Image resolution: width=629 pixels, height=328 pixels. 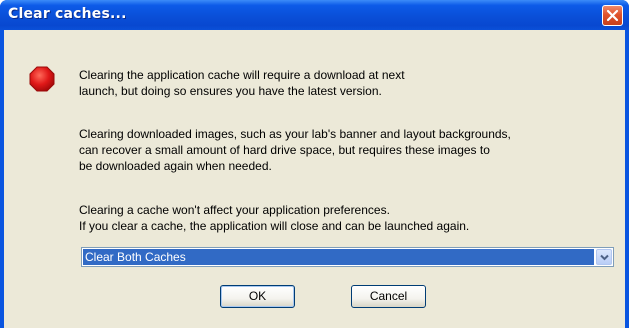 I want to click on stop-octagon-icon, so click(x=42, y=79).